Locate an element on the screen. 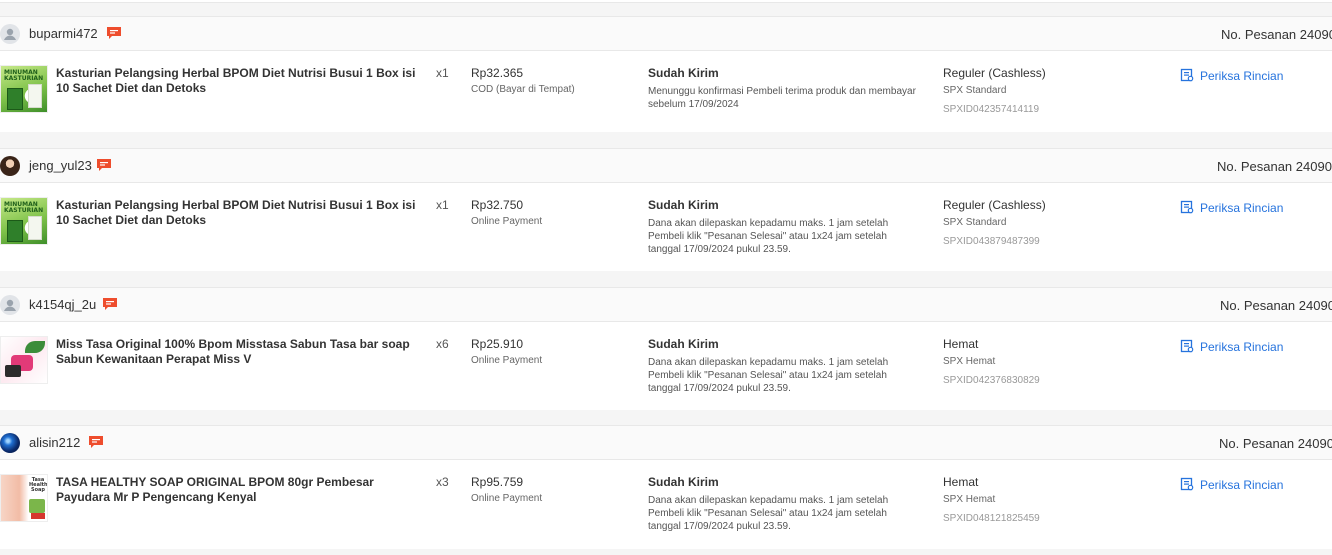  thumbnail-brand-text: Tasa Healthy Soap is located at coordinates (38, 485).